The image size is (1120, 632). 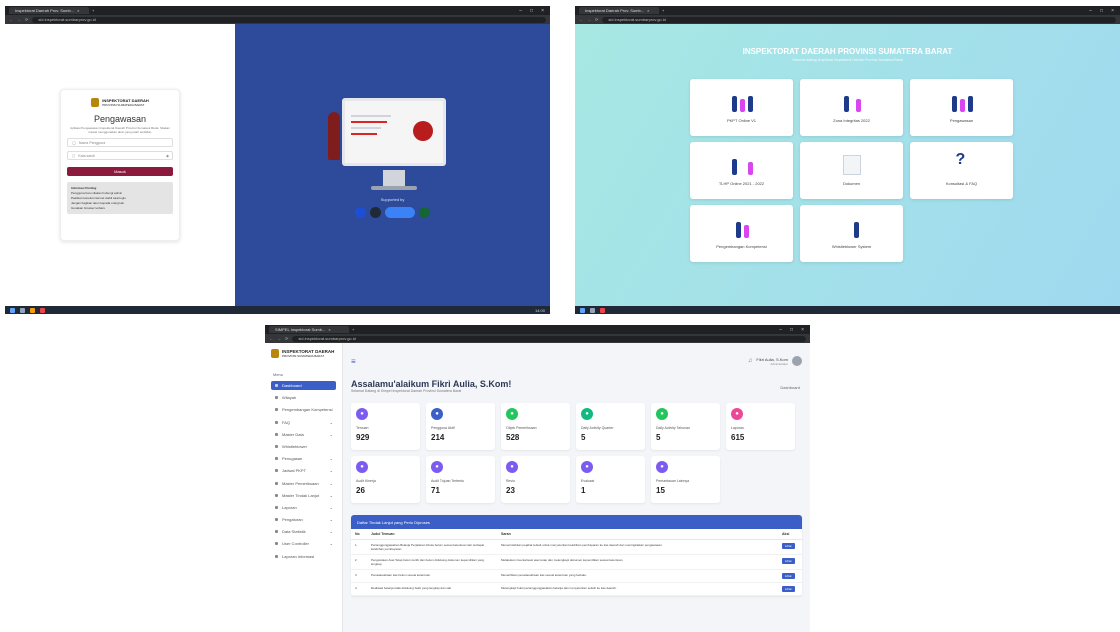 What do you see at coordinates (359, 547) in the screenshot?
I see `table-cell-no: 1` at bounding box center [359, 547].